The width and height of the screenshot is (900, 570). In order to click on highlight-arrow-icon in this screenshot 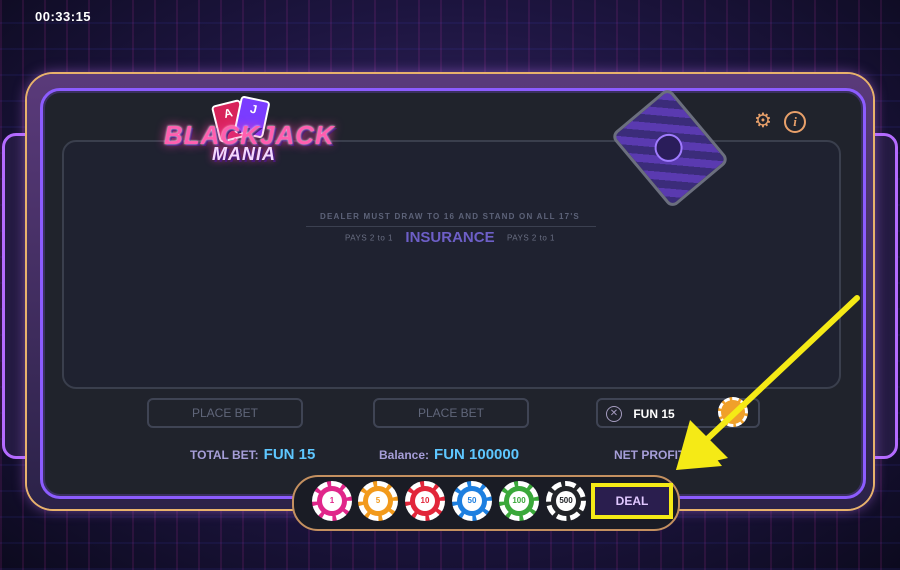, I will do `click(768, 382)`.